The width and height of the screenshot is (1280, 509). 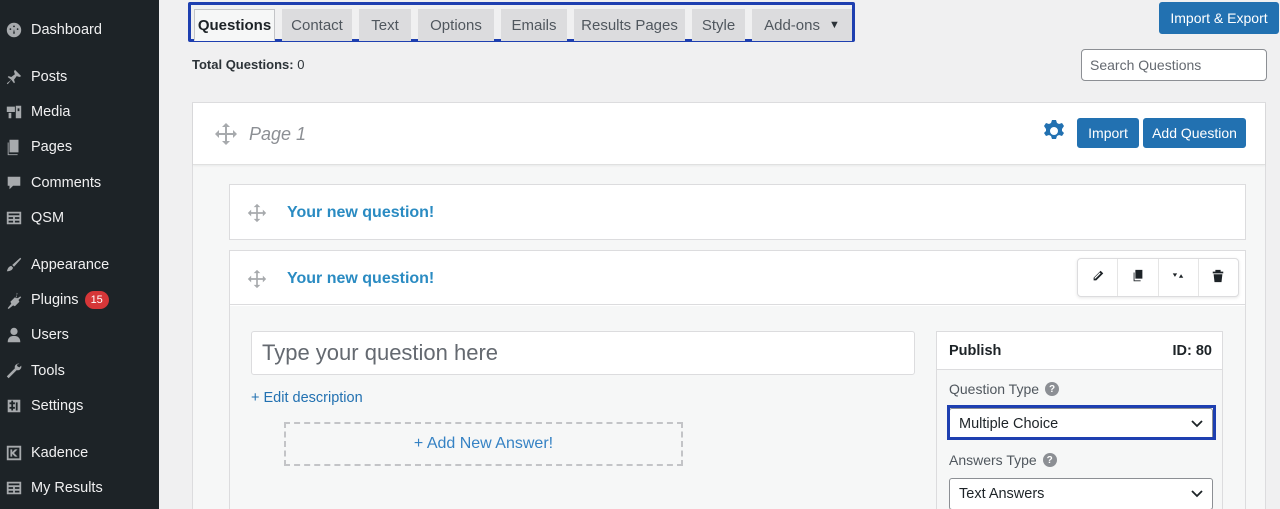 I want to click on sidebar-item-appearance: Appearance, so click(x=79, y=265).